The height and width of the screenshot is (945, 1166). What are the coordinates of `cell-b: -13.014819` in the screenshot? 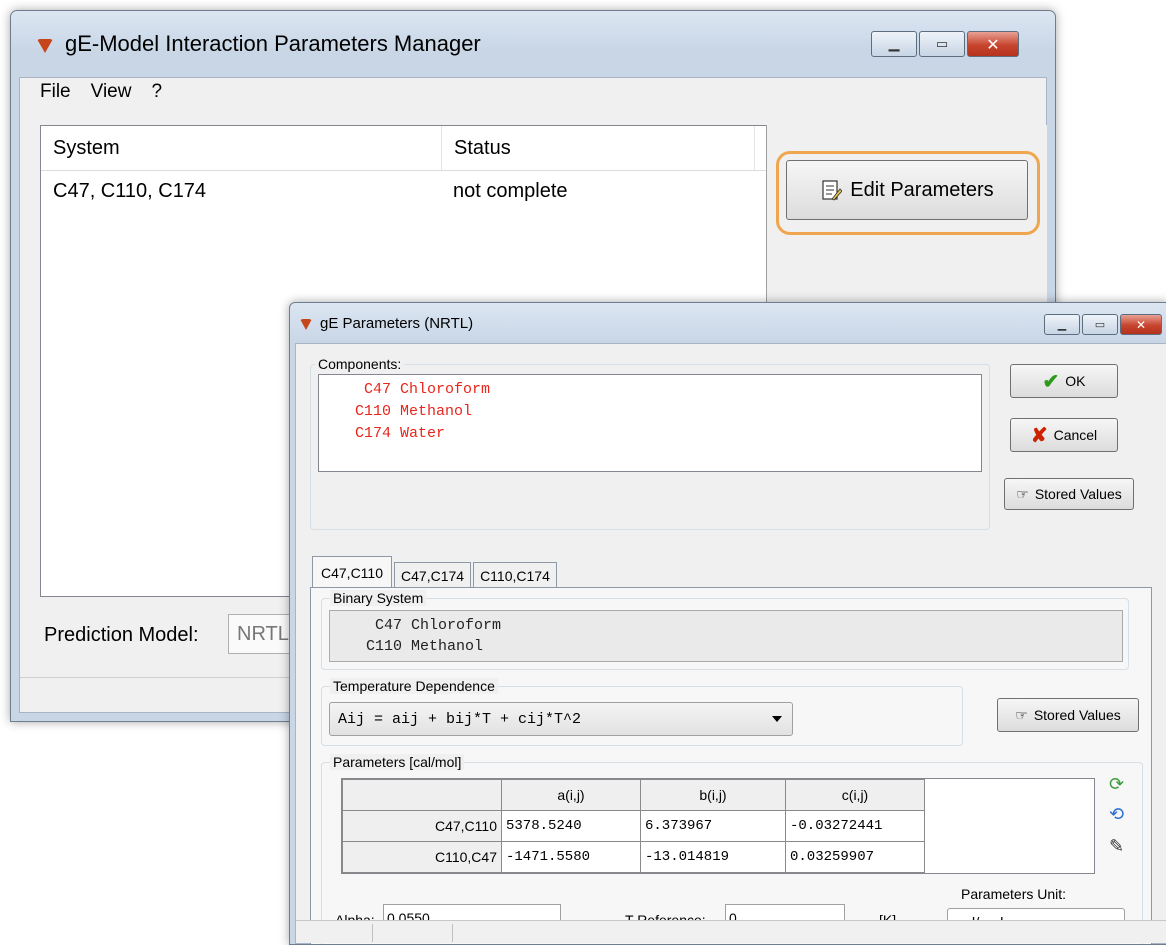 It's located at (713, 857).